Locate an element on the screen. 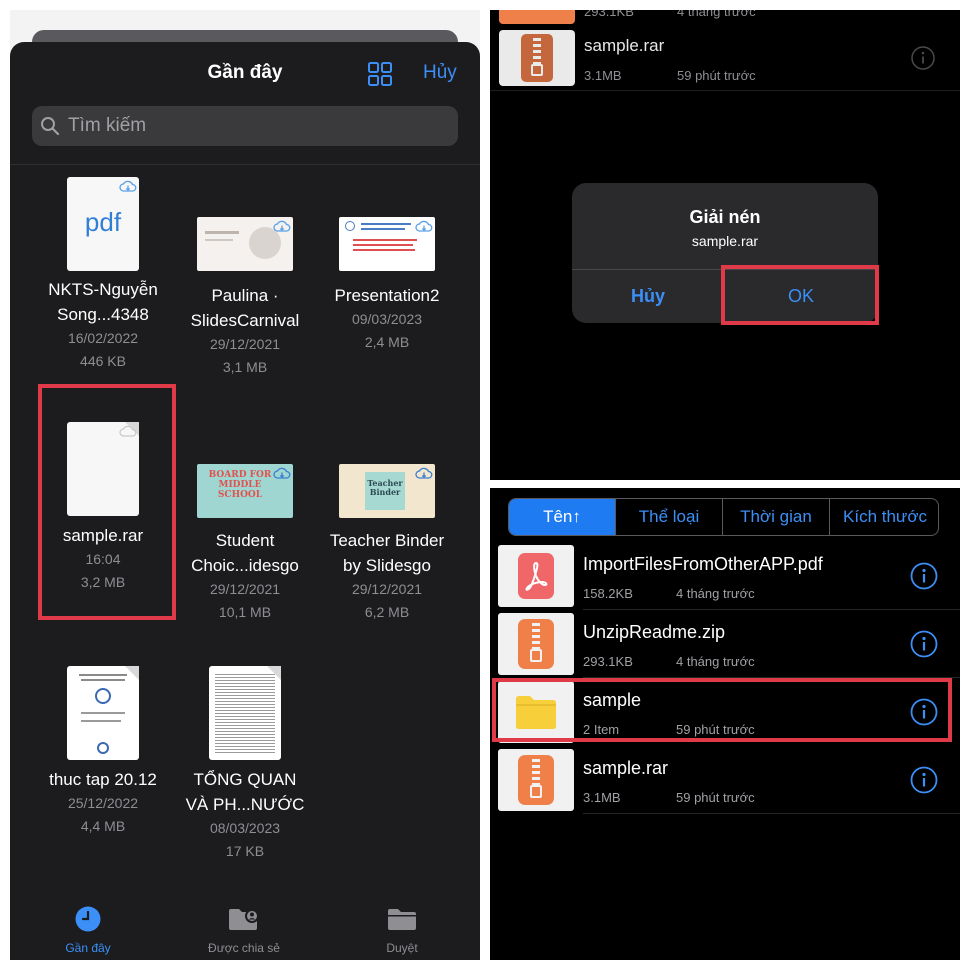 This screenshot has height=970, width=970. file-date: 25/12/2022 is located at coordinates (103, 803).